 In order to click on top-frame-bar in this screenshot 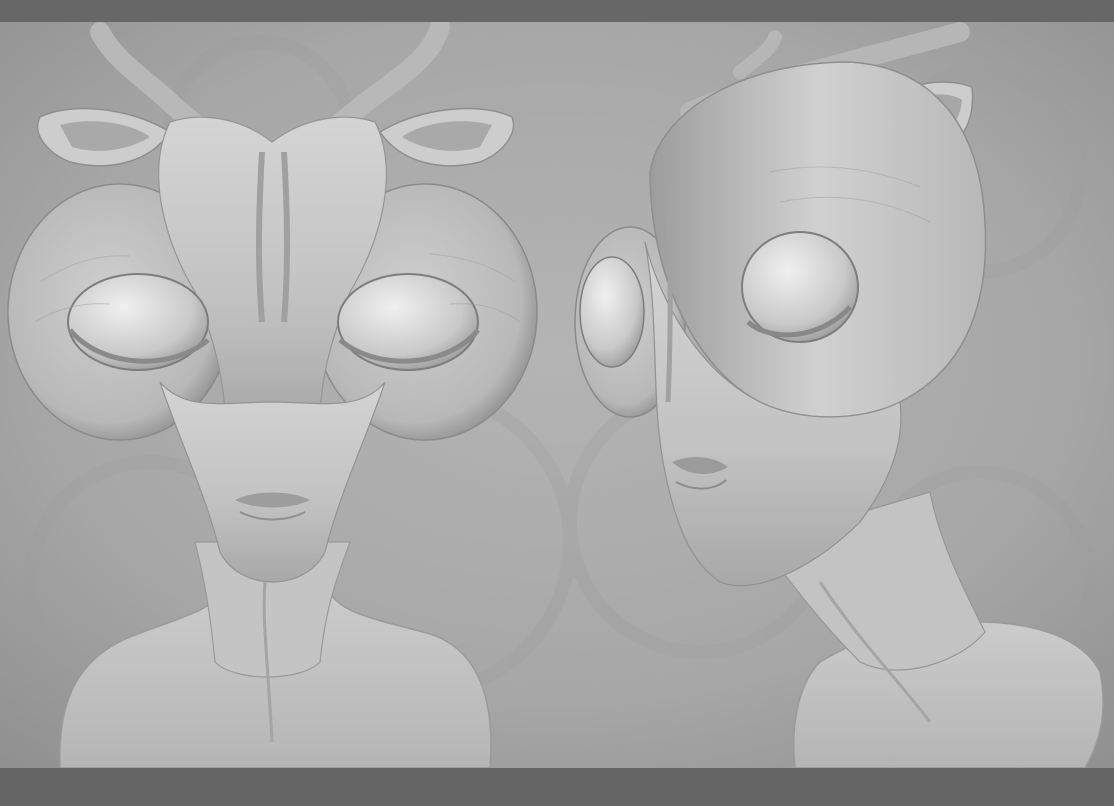, I will do `click(557, 11)`.